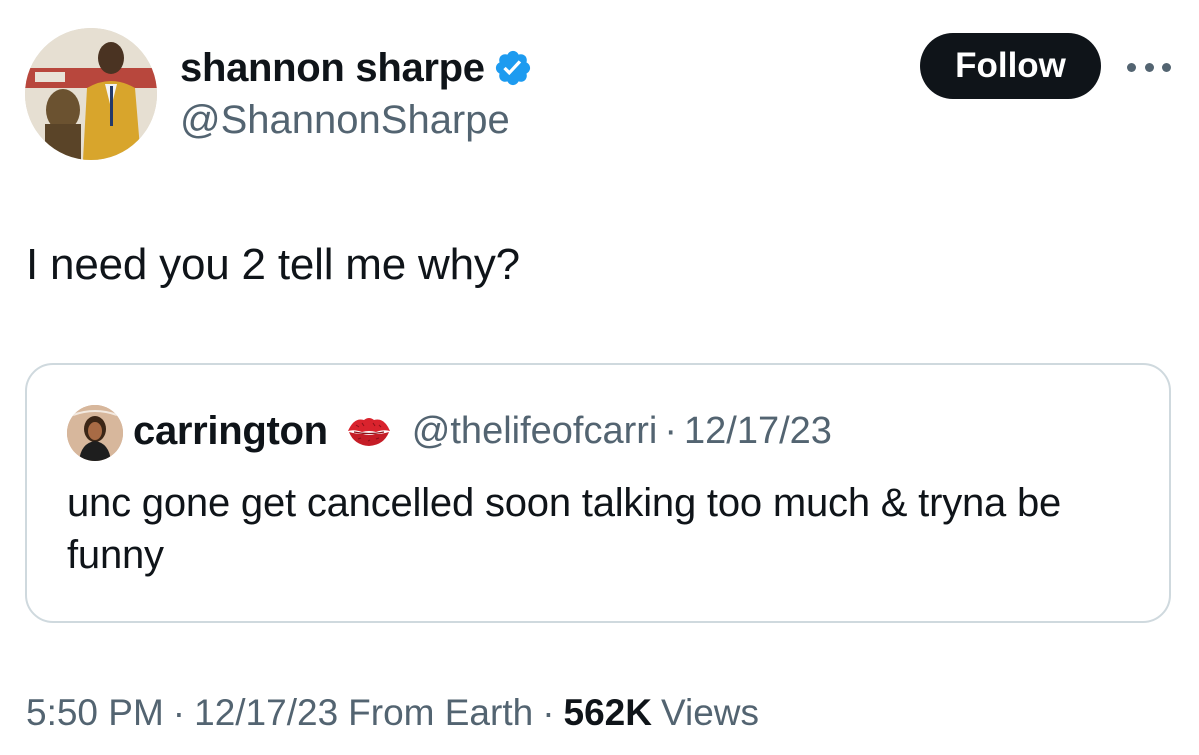 Image resolution: width=1199 pixels, height=755 pixels. I want to click on more-horizontal-icon, so click(1149, 67).